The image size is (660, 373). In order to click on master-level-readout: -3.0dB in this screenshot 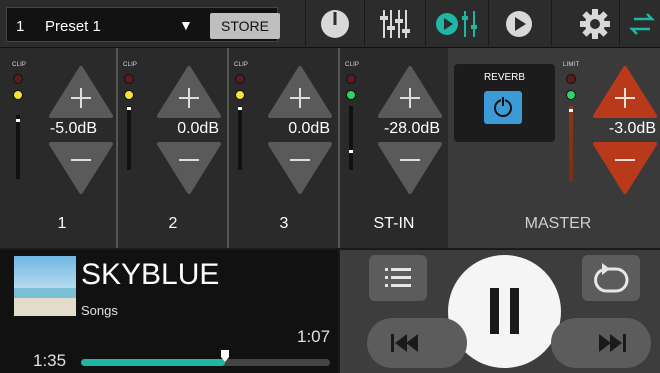, I will do `click(632, 128)`.